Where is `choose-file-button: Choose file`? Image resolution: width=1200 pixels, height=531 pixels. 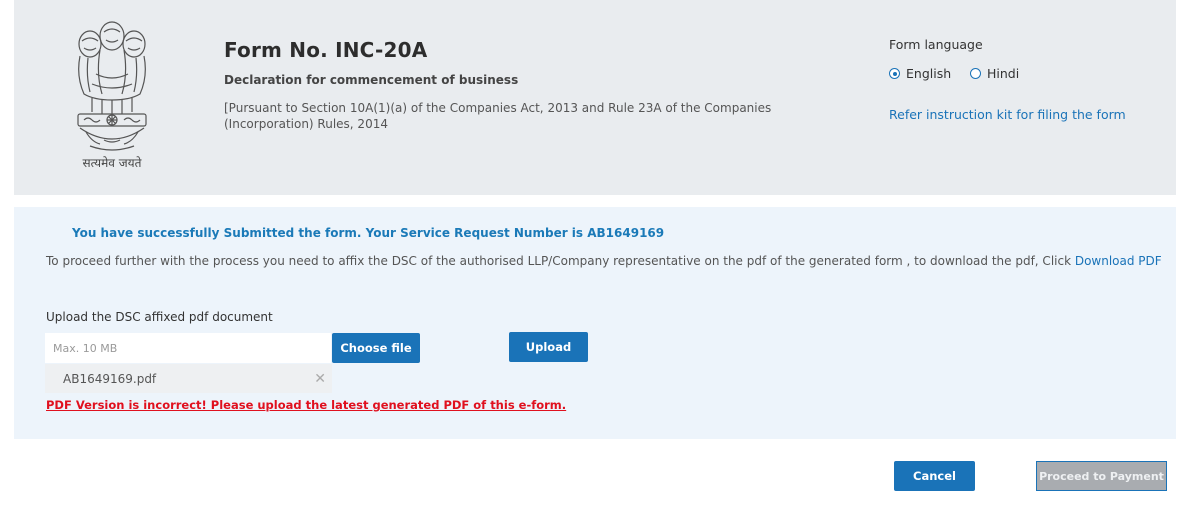
choose-file-button: Choose file is located at coordinates (376, 348).